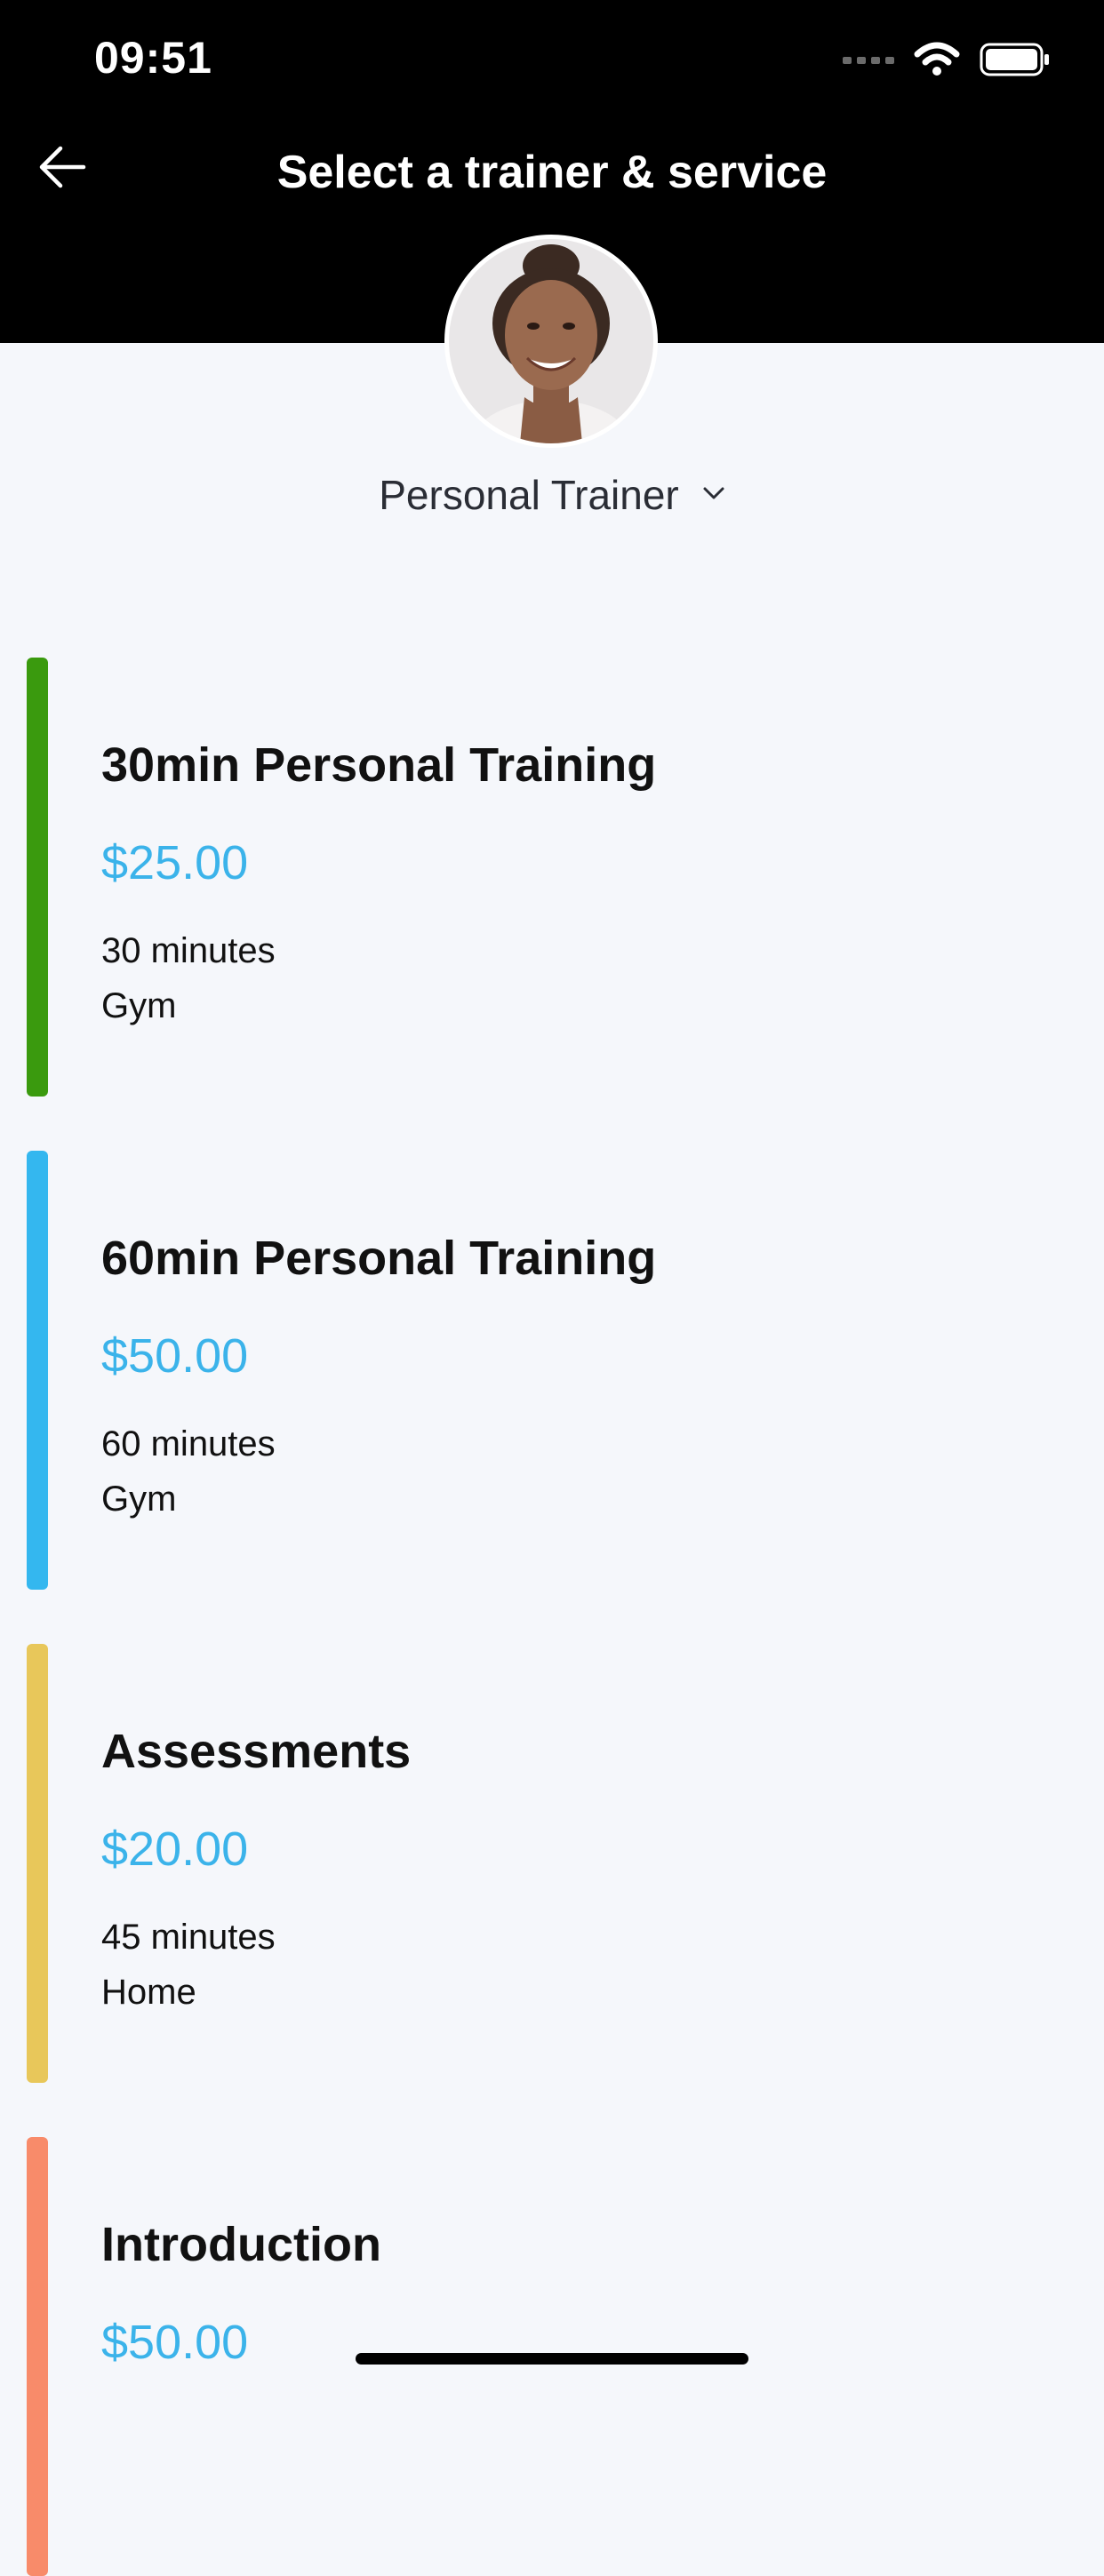  What do you see at coordinates (188, 1937) in the screenshot?
I see `service-duration: 45 minutes` at bounding box center [188, 1937].